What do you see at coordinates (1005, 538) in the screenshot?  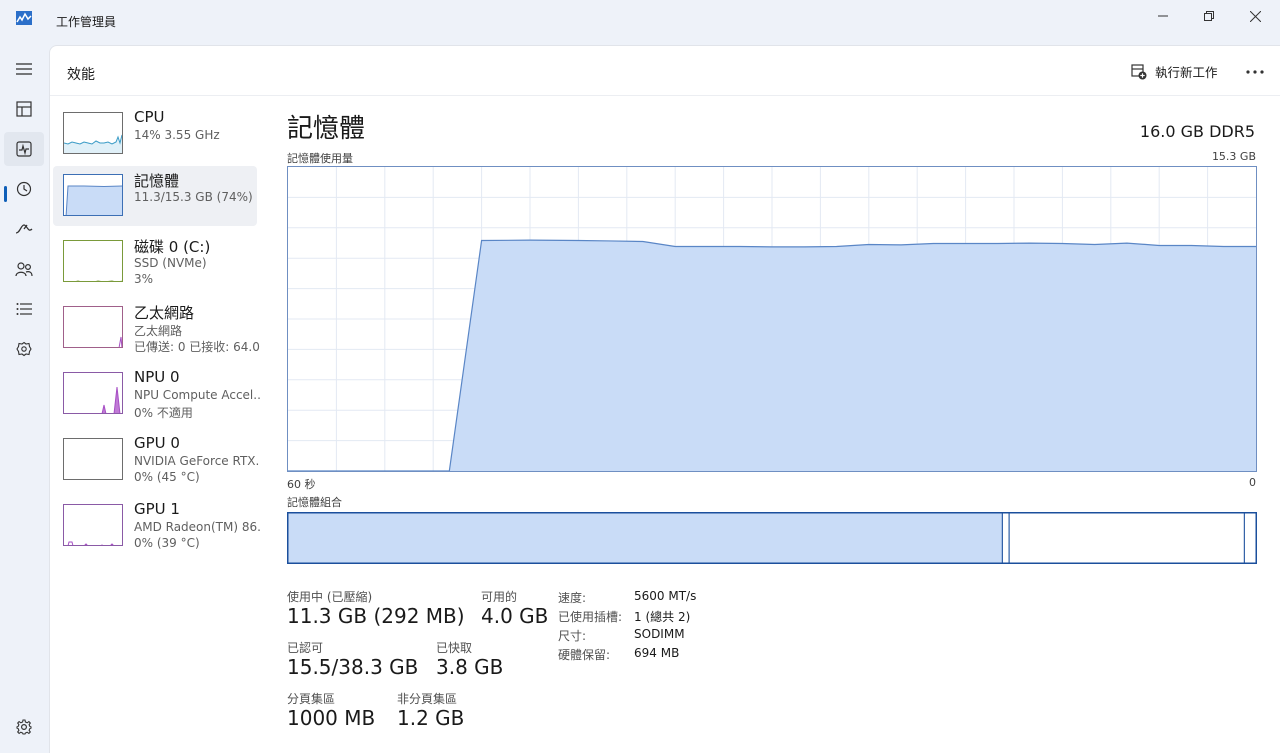 I see `composition-modified-segment` at bounding box center [1005, 538].